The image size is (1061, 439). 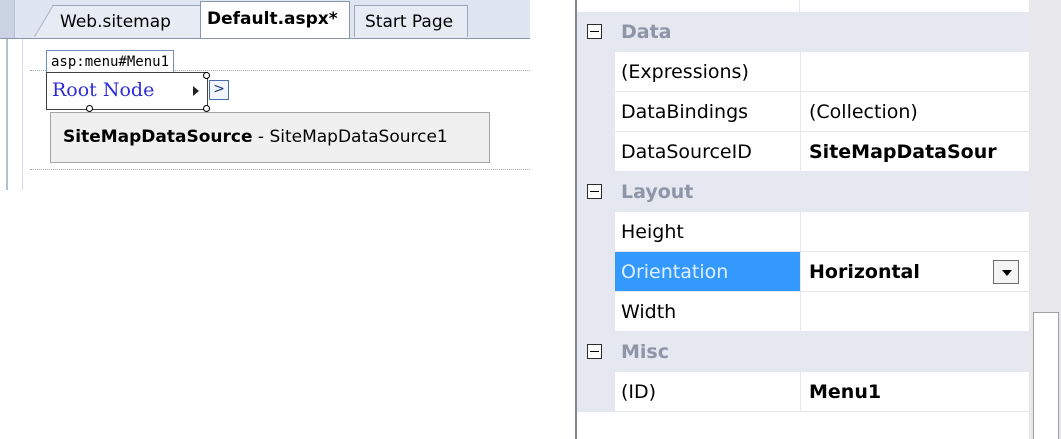 I want to click on datasource-id-label: SiteMapDataSource1, so click(x=358, y=137).